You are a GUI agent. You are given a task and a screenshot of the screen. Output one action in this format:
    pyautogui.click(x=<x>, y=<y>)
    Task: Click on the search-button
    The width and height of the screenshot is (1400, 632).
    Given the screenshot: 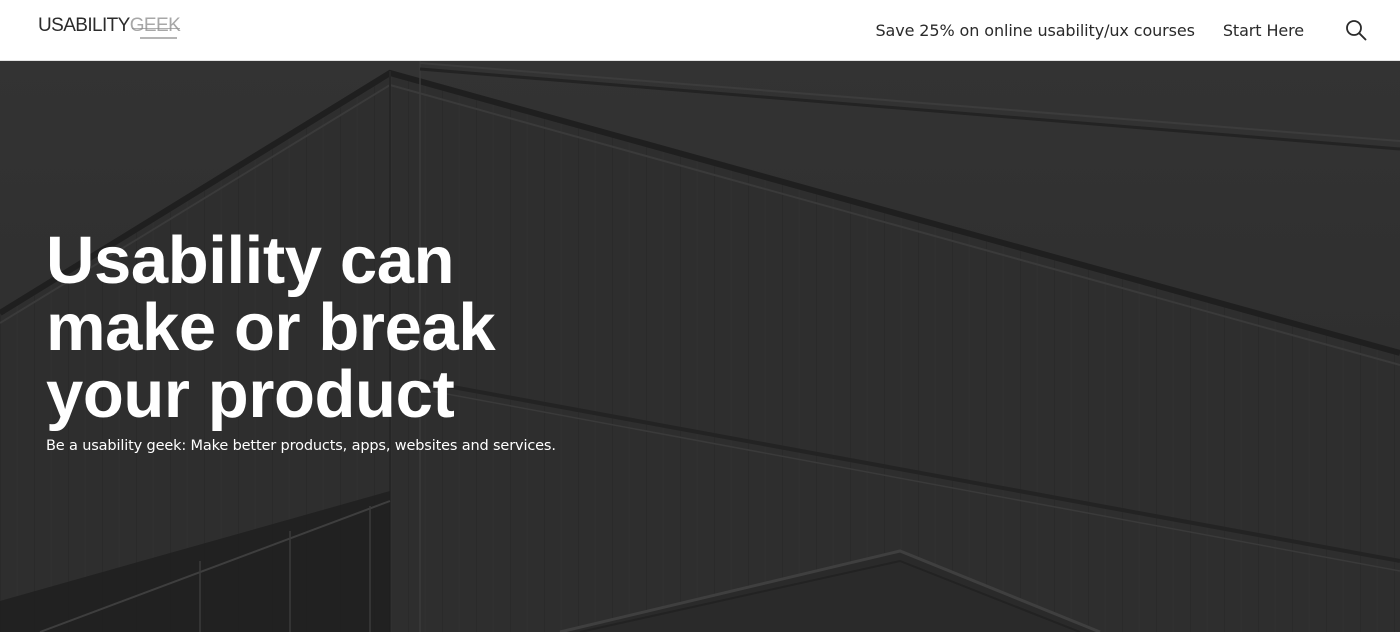 What is the action you would take?
    pyautogui.click(x=1356, y=30)
    